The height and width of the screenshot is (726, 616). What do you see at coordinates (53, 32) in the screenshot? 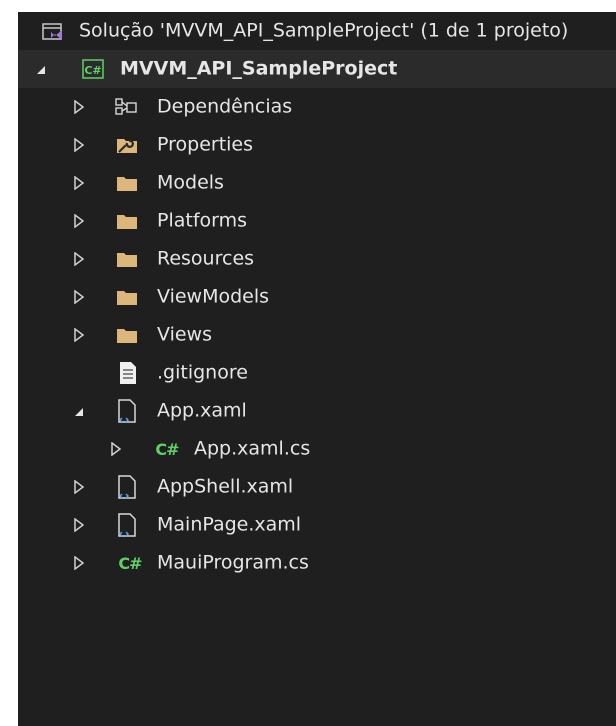
I see `solution-icon` at bounding box center [53, 32].